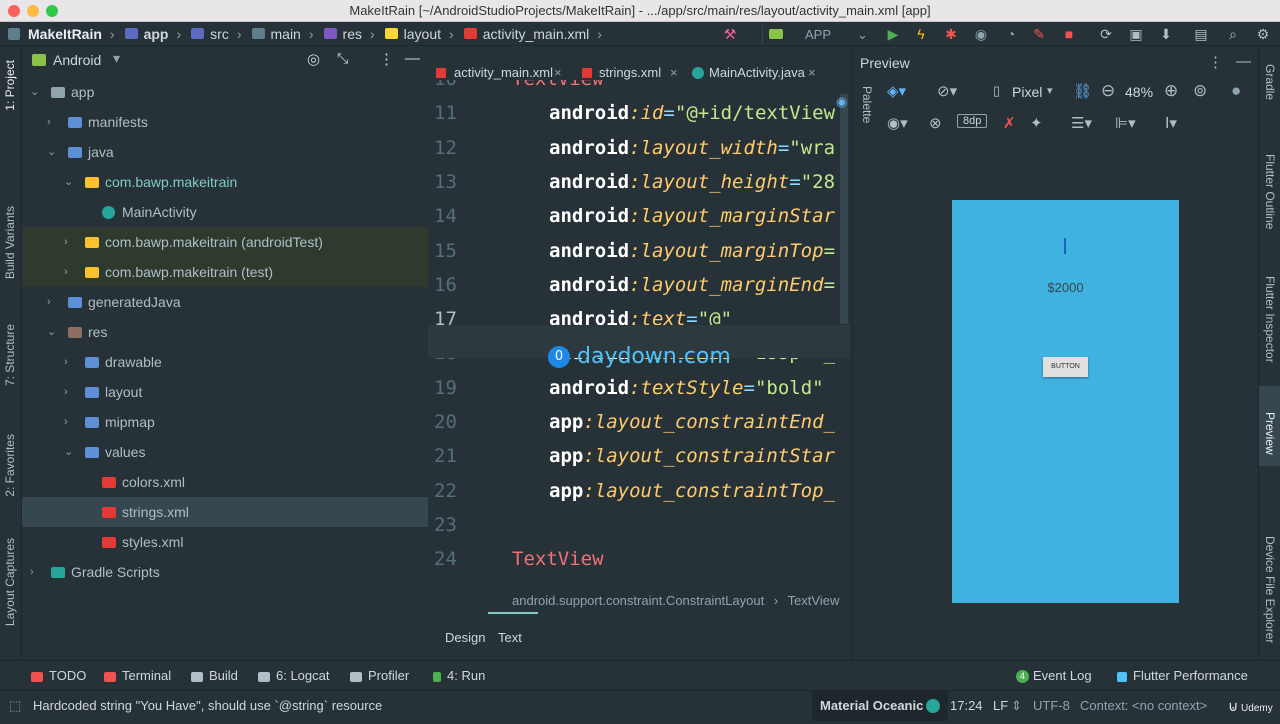  What do you see at coordinates (692, 182) in the screenshot?
I see `code-line: android:layout_height="28` at bounding box center [692, 182].